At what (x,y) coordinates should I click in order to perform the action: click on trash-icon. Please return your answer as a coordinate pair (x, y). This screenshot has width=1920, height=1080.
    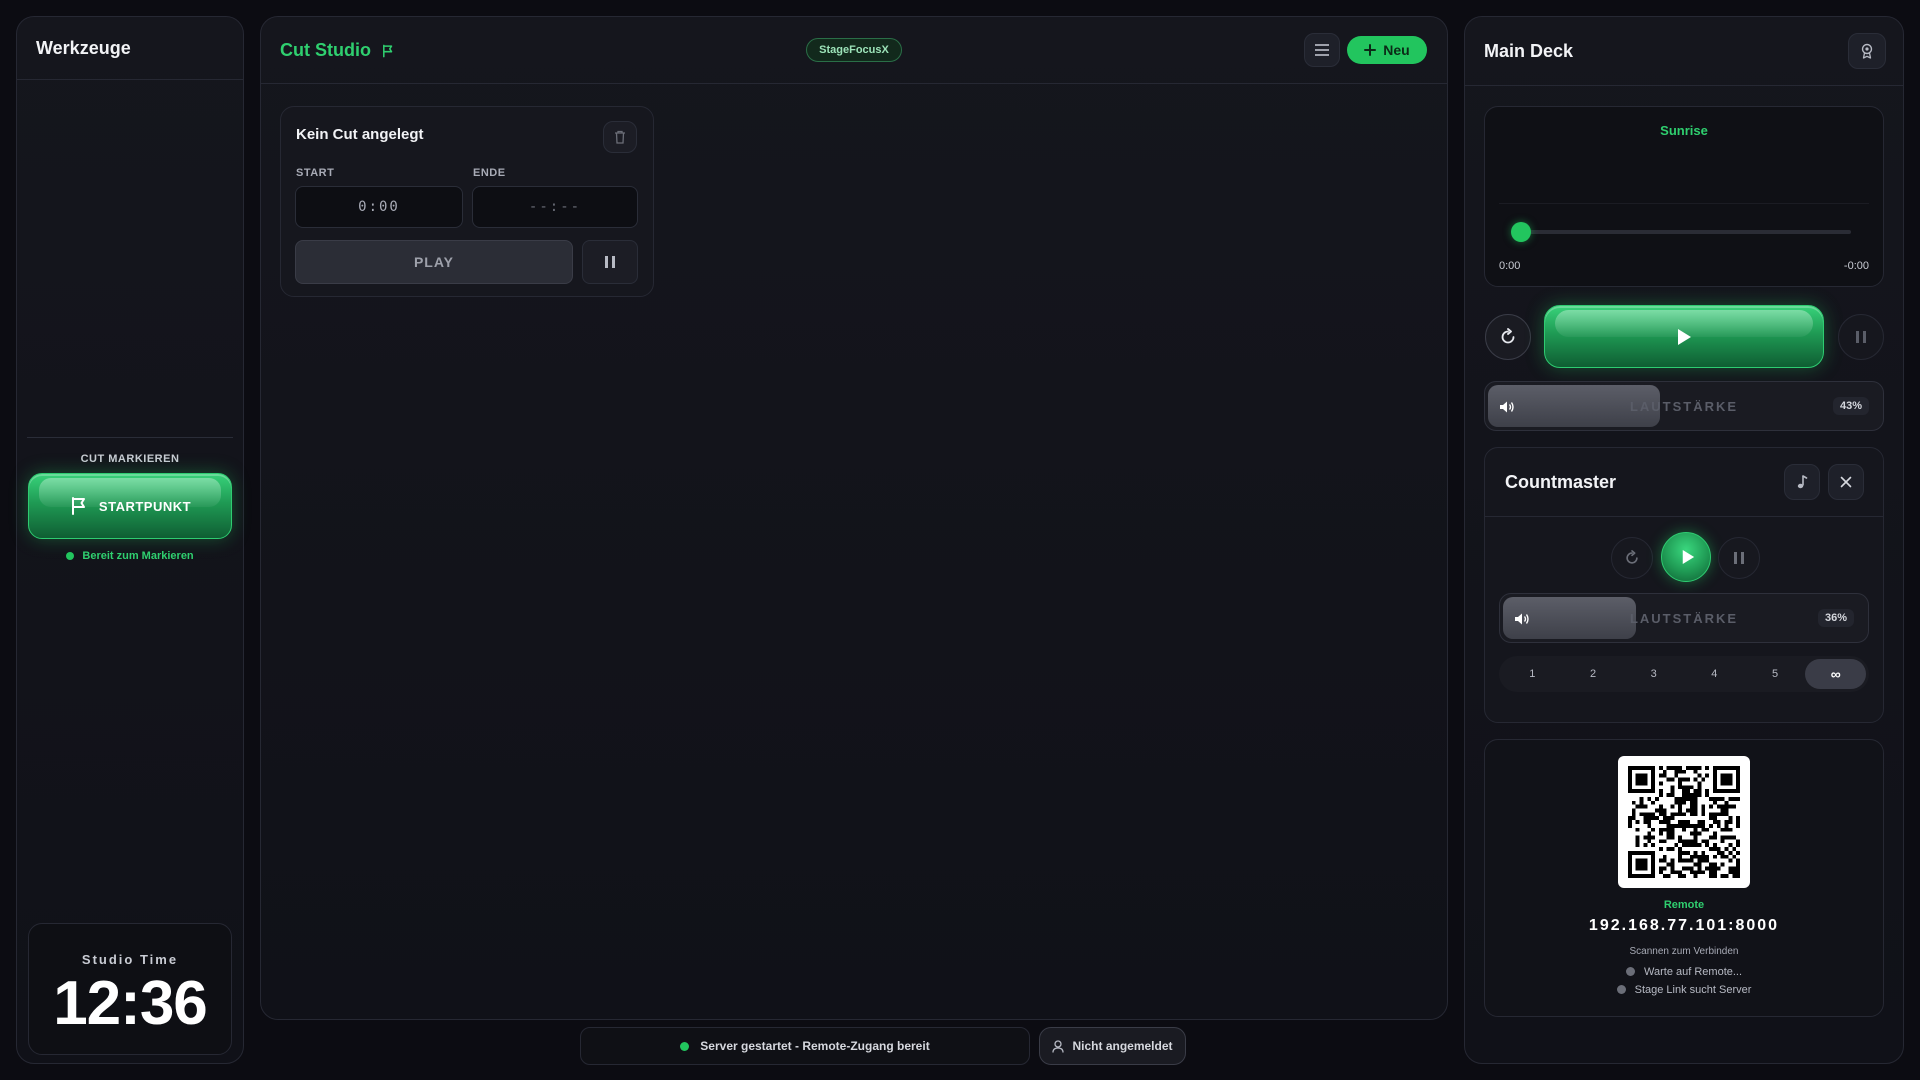
    Looking at the image, I should click on (620, 137).